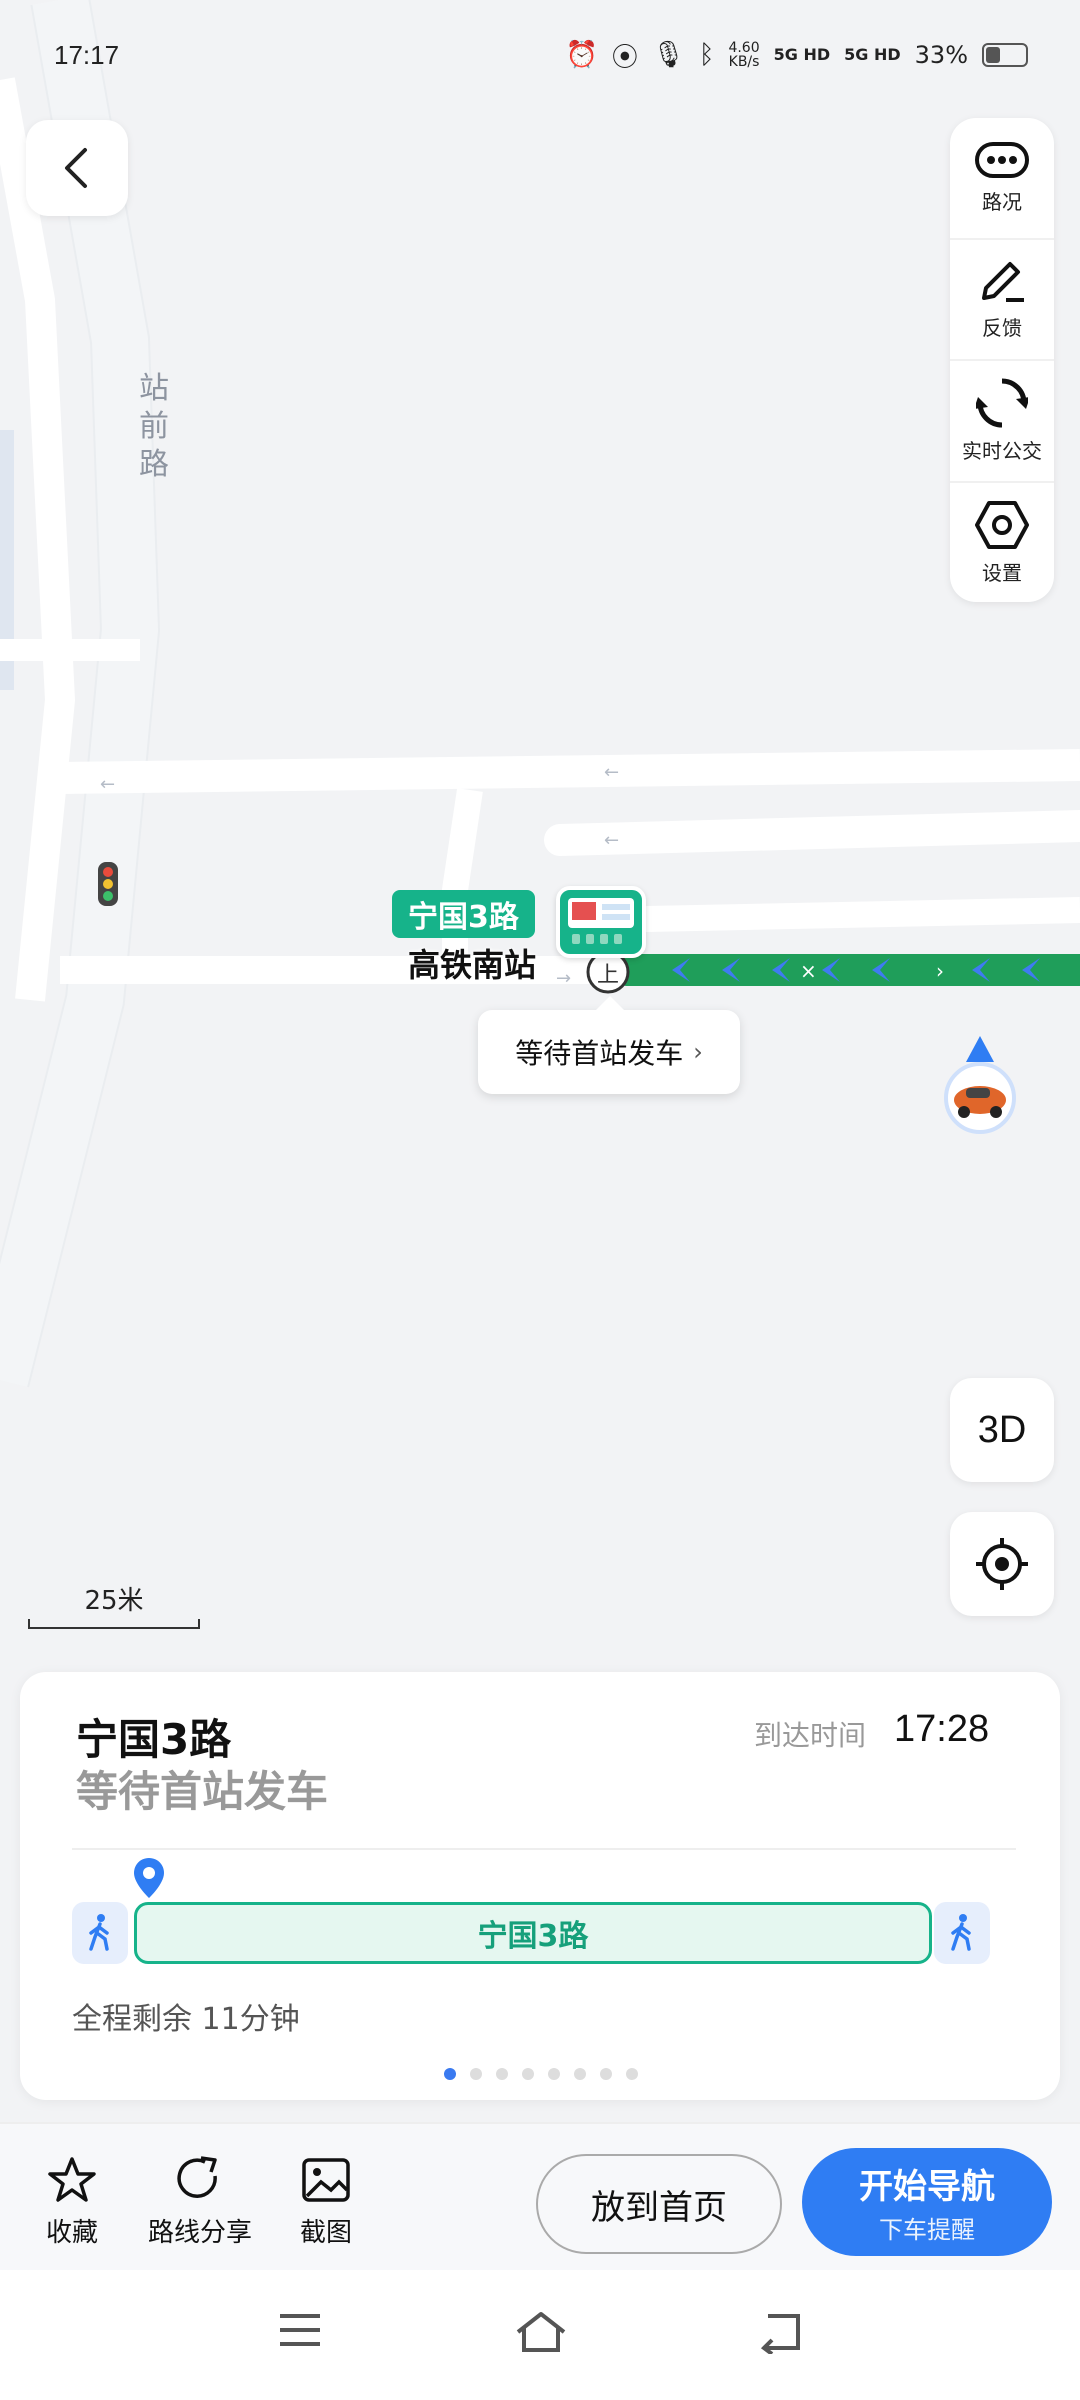 The width and height of the screenshot is (1080, 2400). What do you see at coordinates (980, 1085) in the screenshot?
I see `car-icon` at bounding box center [980, 1085].